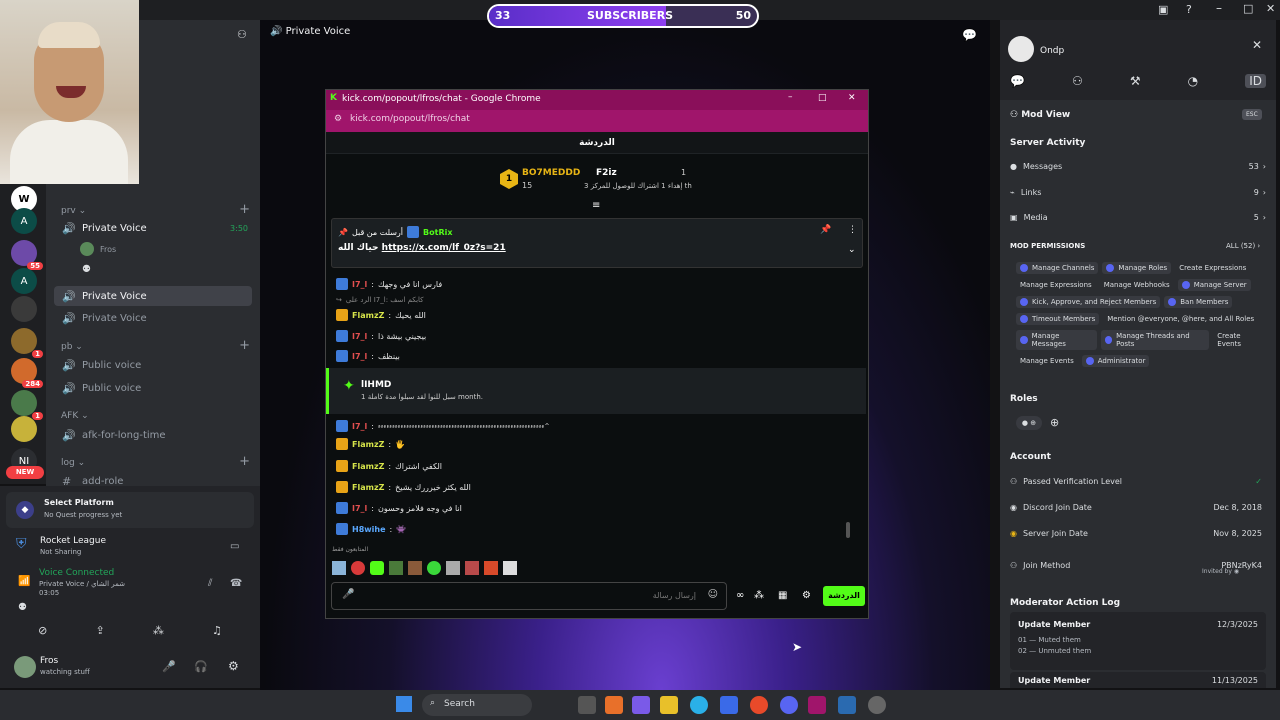  I want to click on leader1-name: BO7MEDDD, so click(551, 173).